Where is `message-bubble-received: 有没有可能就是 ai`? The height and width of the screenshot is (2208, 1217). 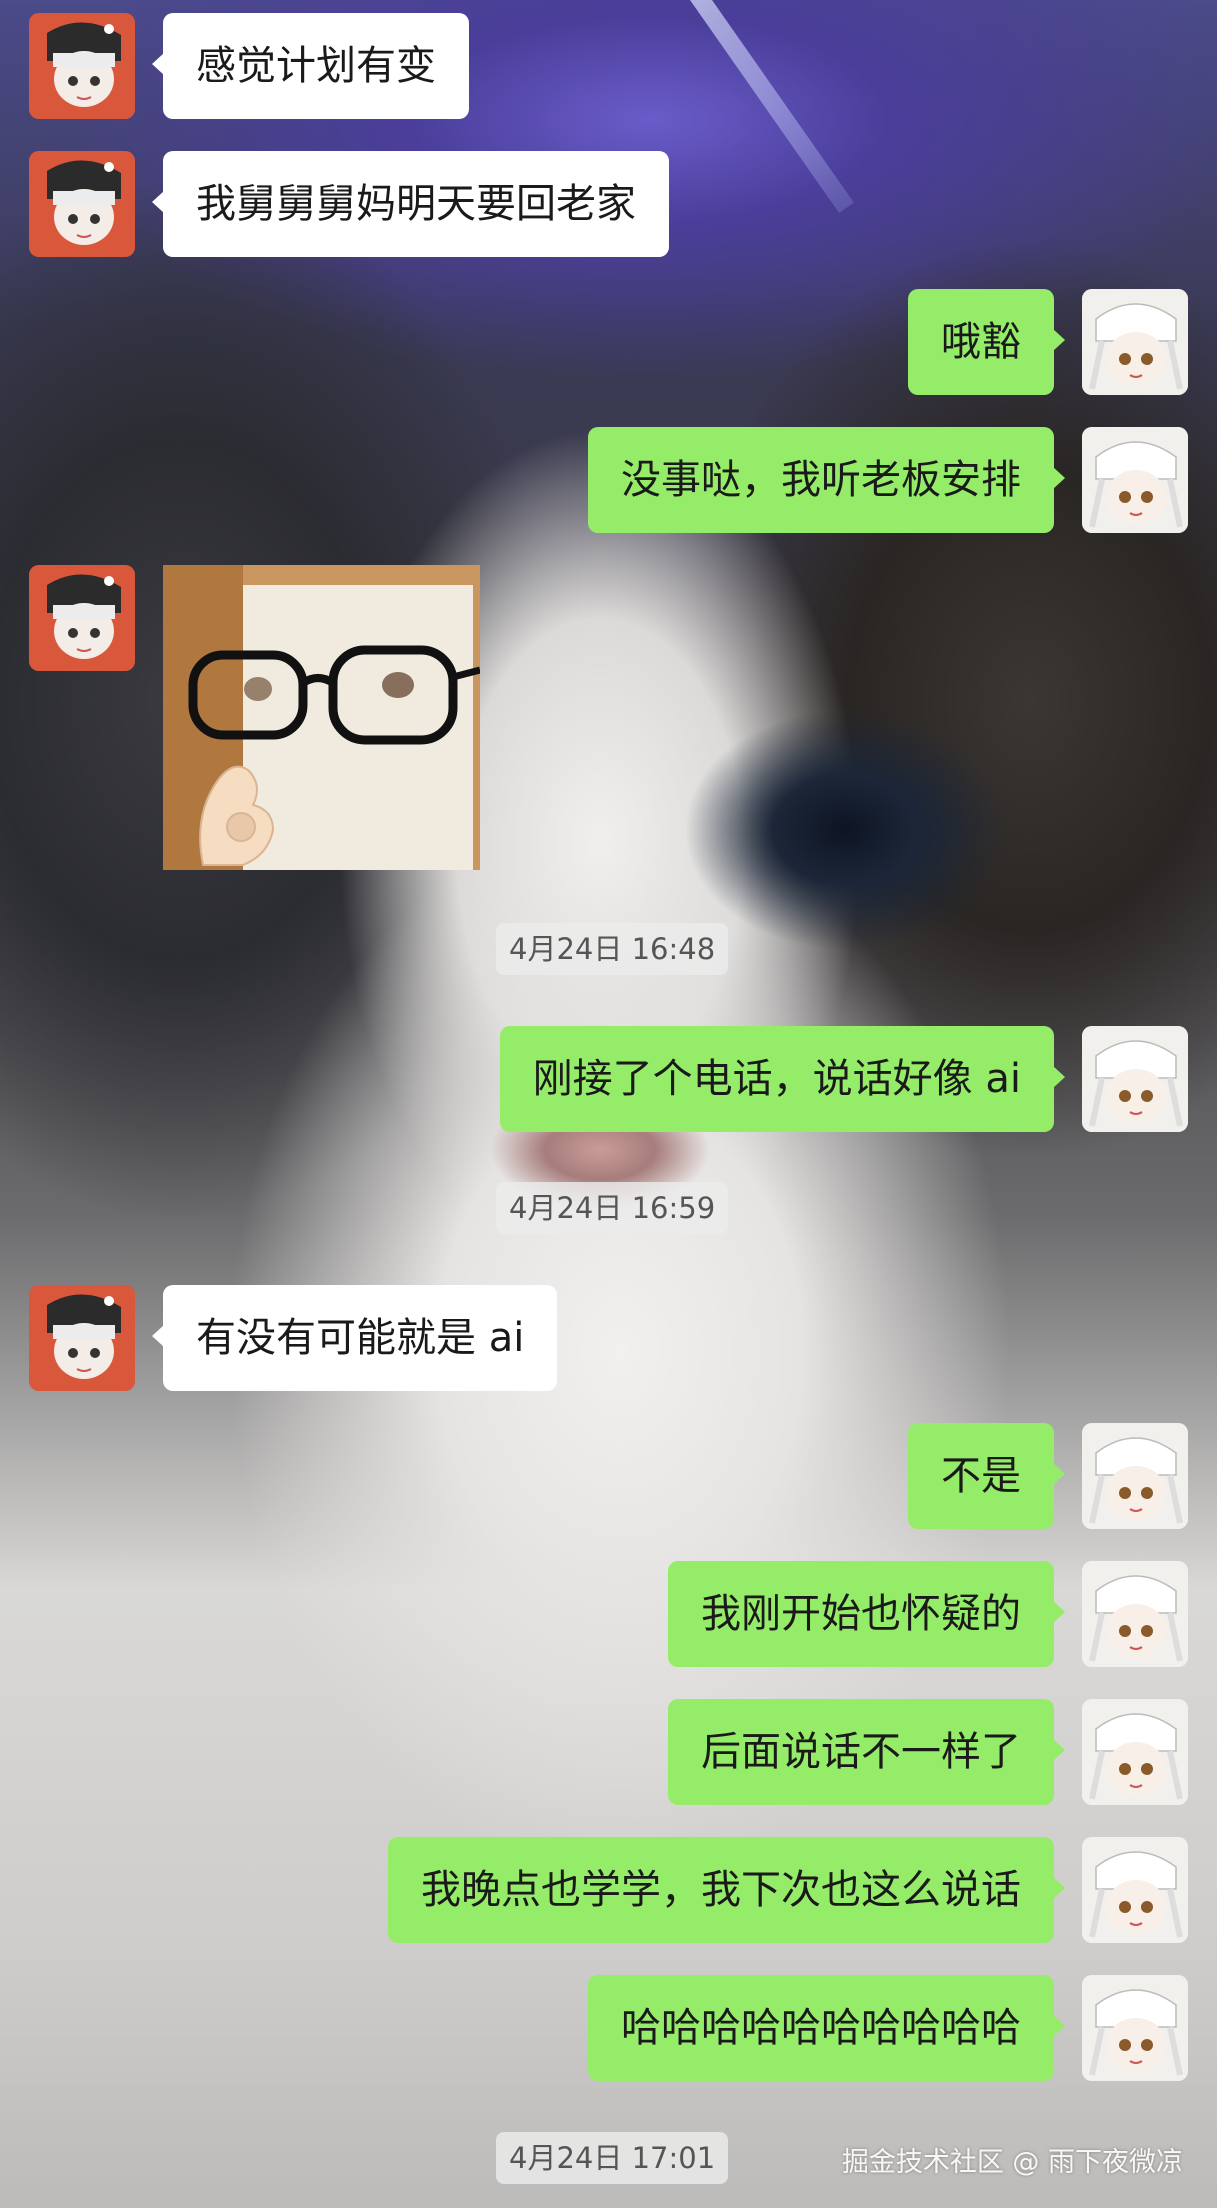 message-bubble-received: 有没有可能就是 ai is located at coordinates (354, 1338).